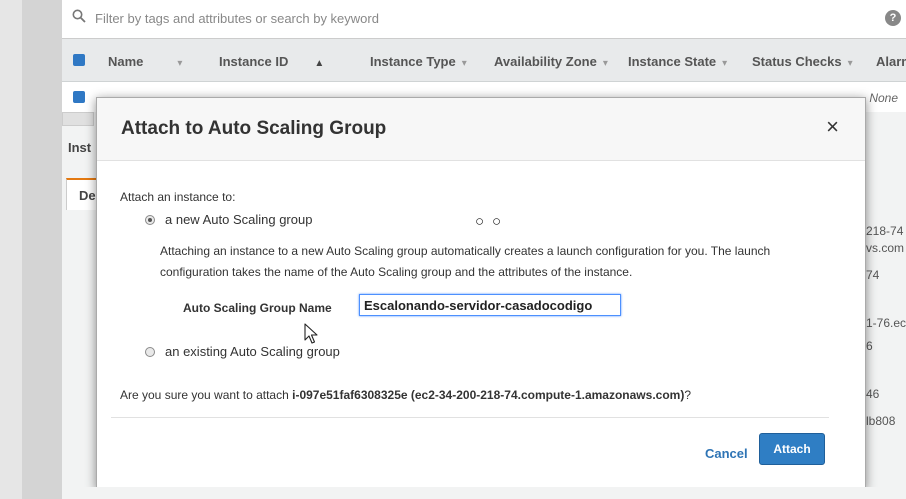 Image resolution: width=906 pixels, height=499 pixels. I want to click on bottom-strip, so click(484, 493).